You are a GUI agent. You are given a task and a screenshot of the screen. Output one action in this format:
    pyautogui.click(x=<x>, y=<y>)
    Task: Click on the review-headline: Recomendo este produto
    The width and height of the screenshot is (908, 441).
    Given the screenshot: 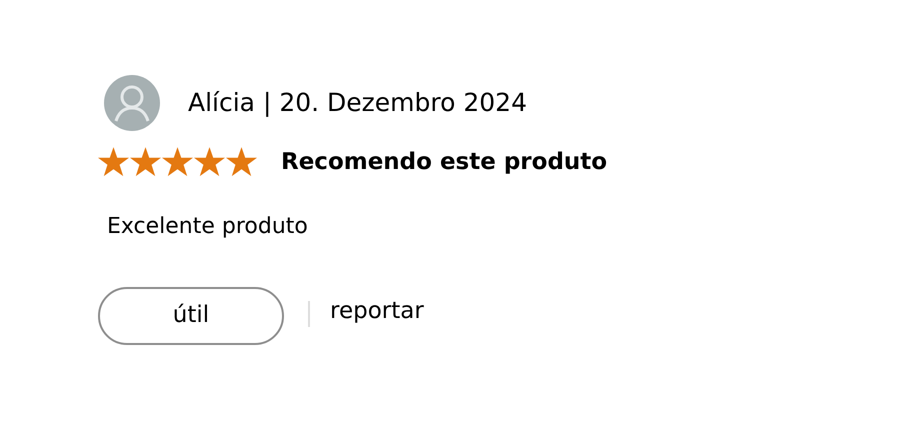 What is the action you would take?
    pyautogui.click(x=444, y=162)
    